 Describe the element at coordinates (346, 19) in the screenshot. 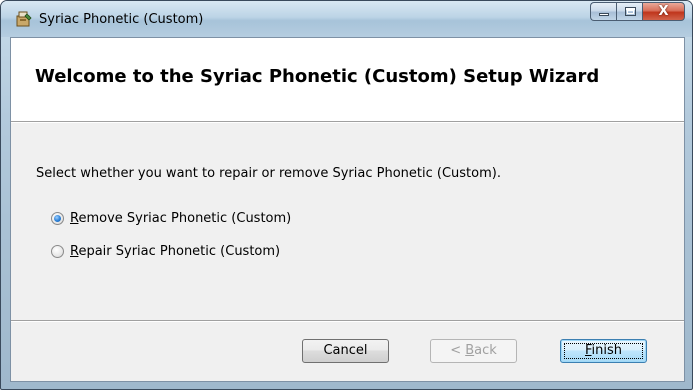

I see `title-bar: Syriac Phonetic (Custom) X` at that location.